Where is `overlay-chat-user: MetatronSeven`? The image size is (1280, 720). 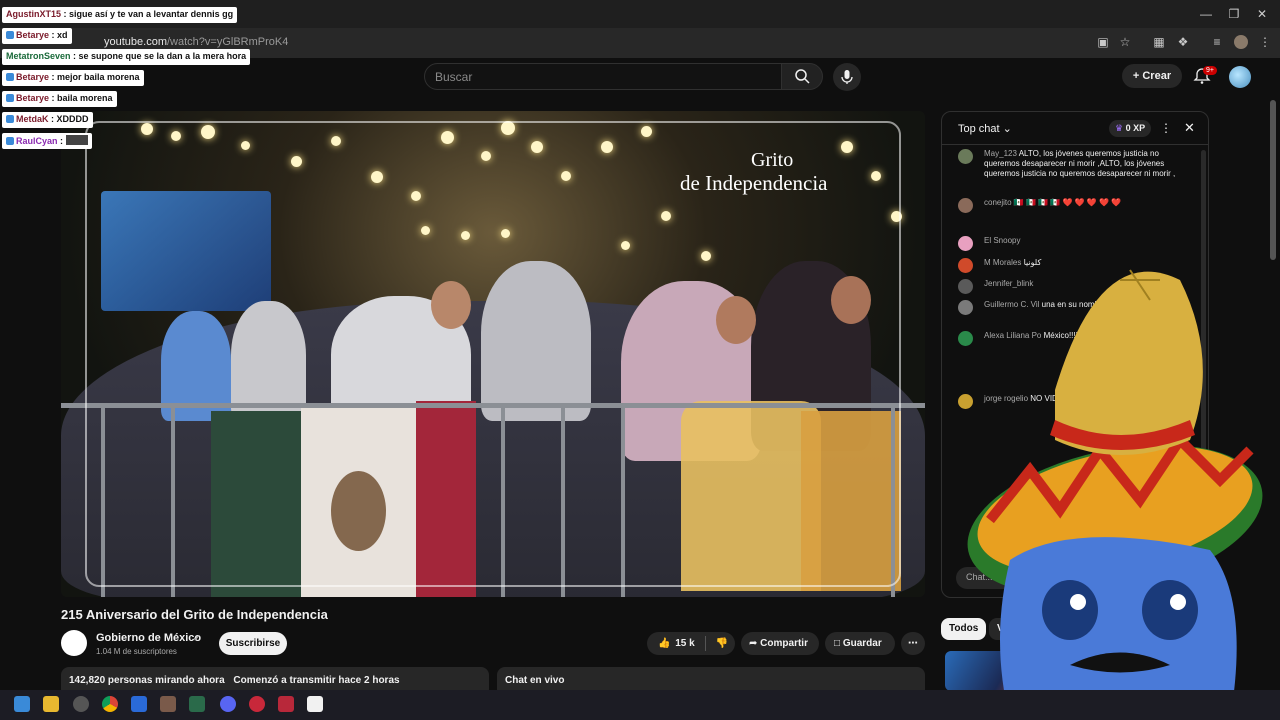 overlay-chat-user: MetatronSeven is located at coordinates (38, 56).